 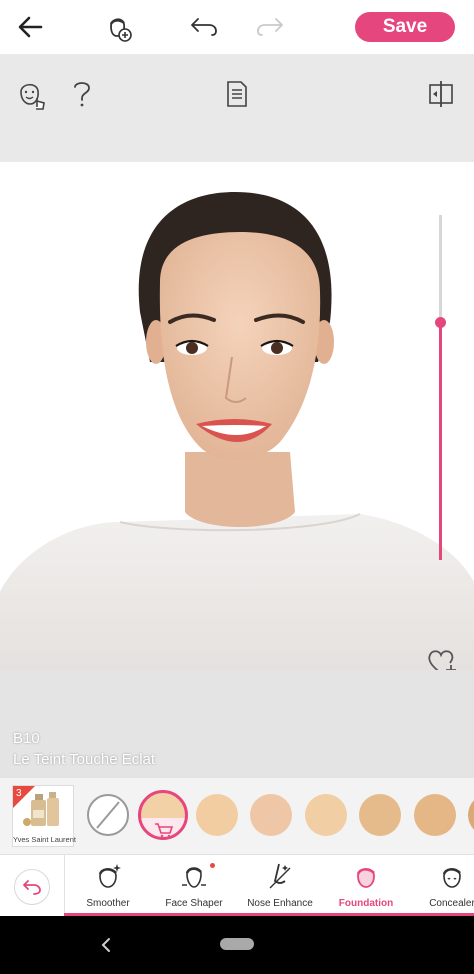 I want to click on compare-icon, so click(x=441, y=94).